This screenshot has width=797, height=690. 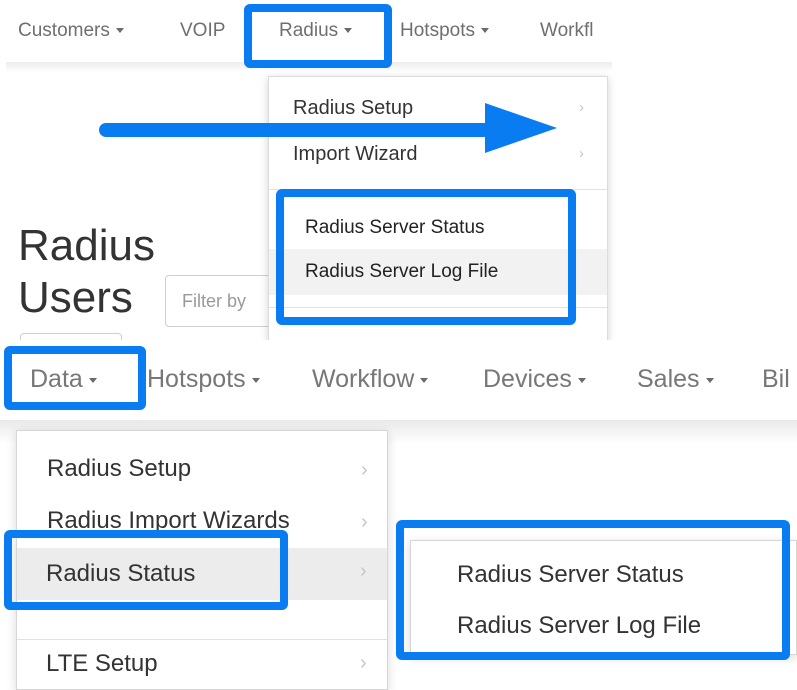 I want to click on nav-devices: Devices, so click(x=534, y=379).